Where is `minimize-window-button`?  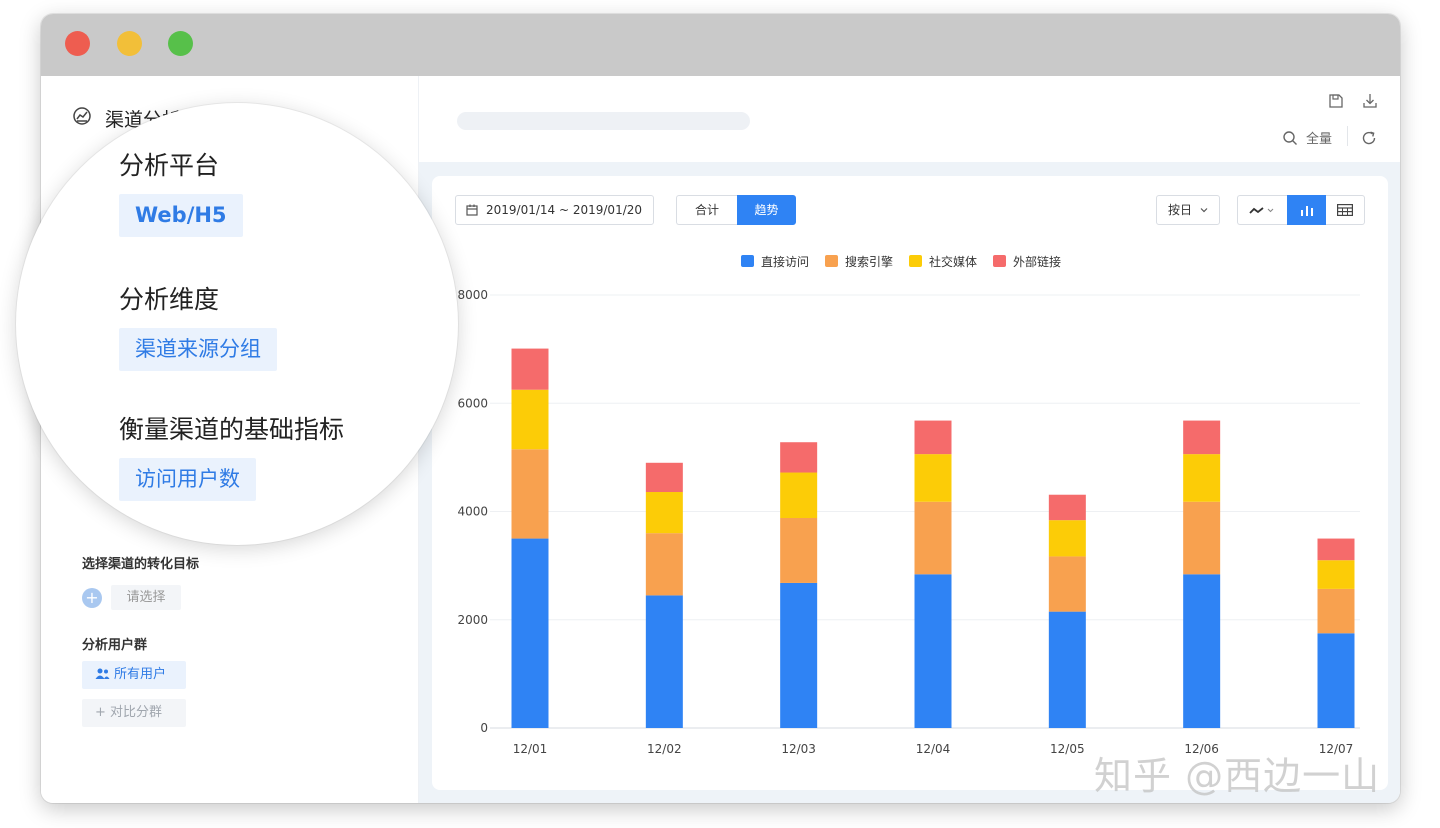 minimize-window-button is located at coordinates (129, 43).